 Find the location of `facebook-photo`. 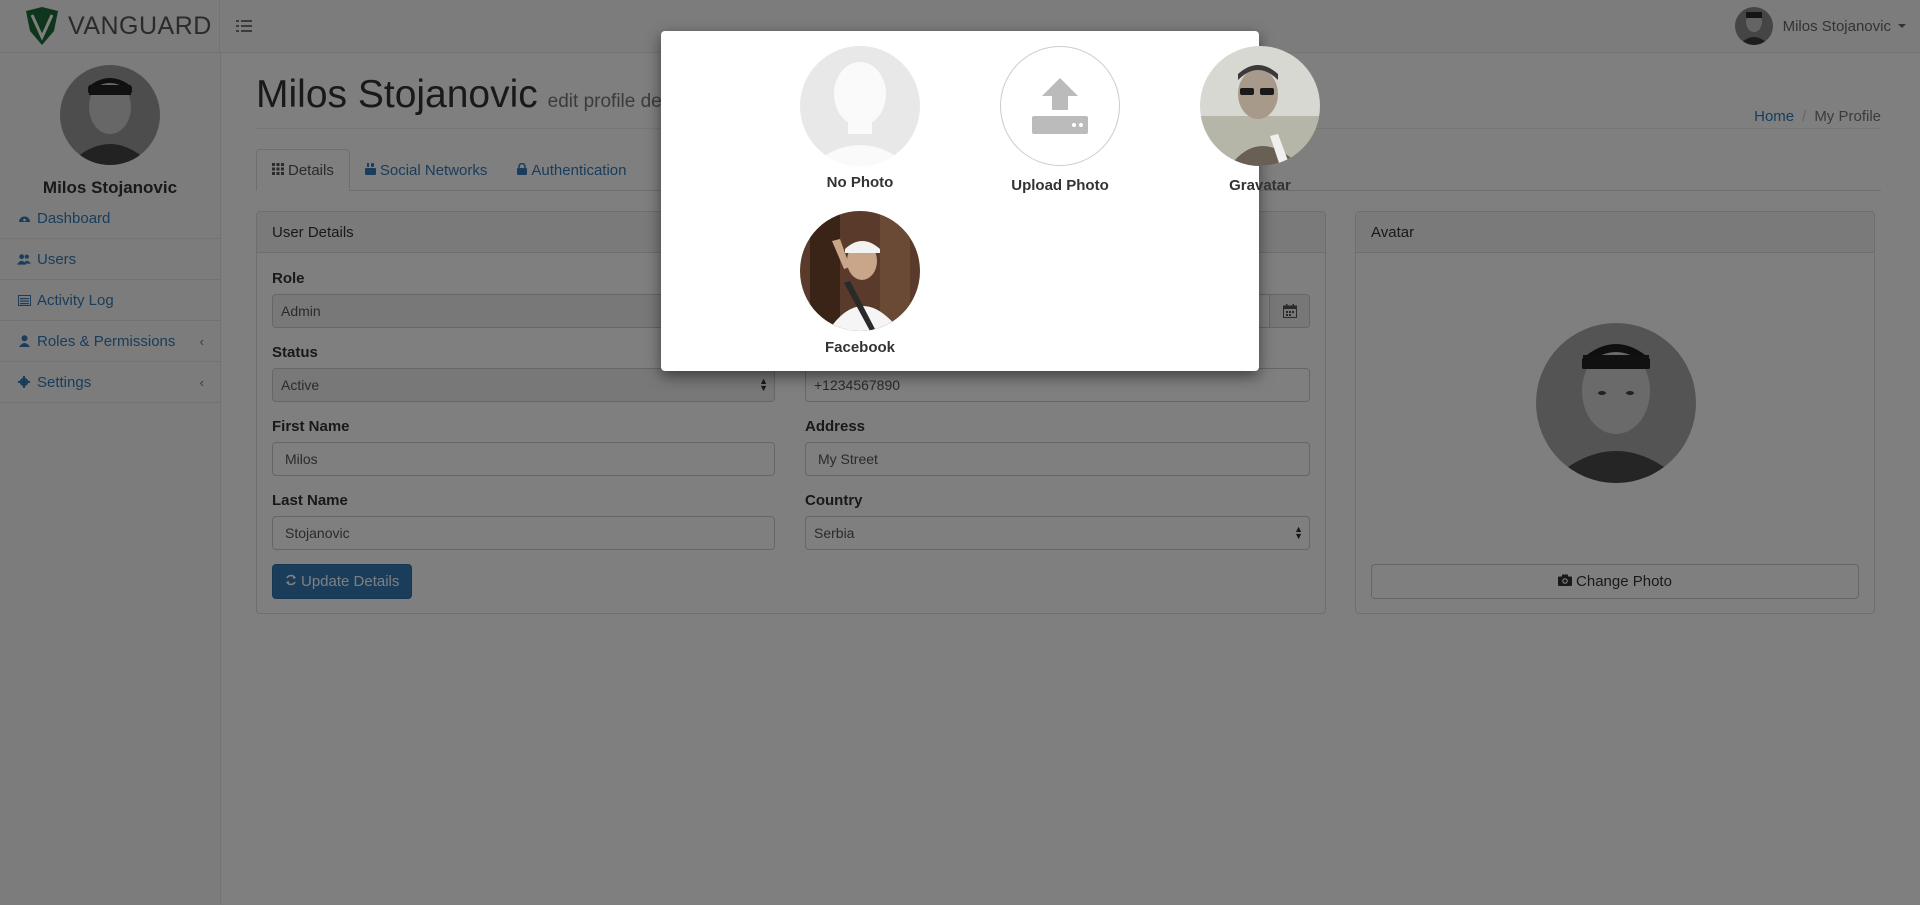

facebook-photo is located at coordinates (860, 271).